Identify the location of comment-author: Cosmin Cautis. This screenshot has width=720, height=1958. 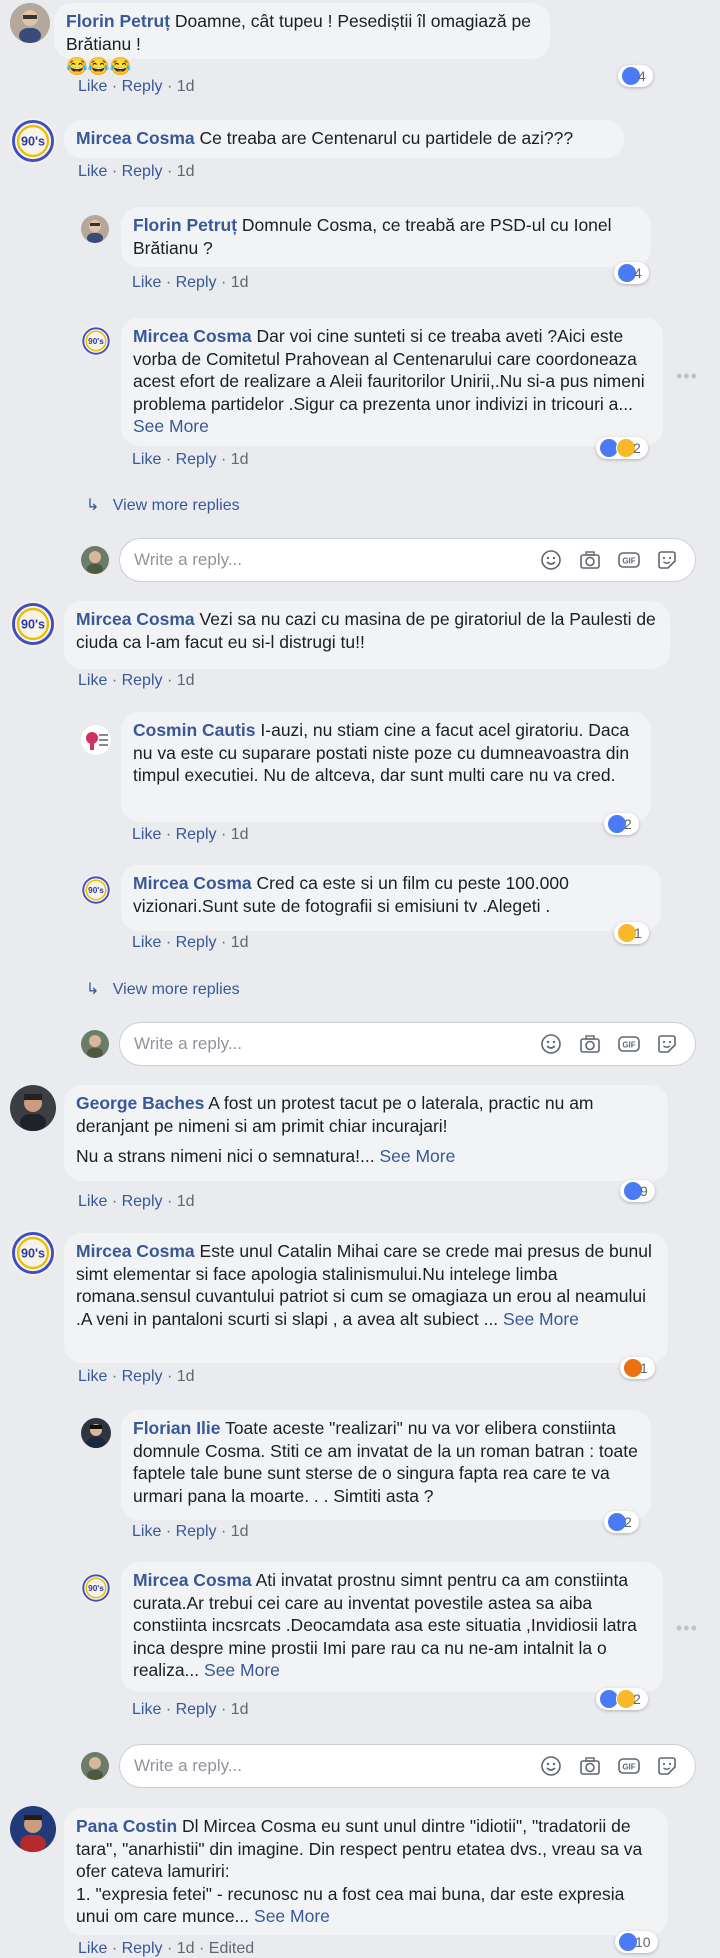
(194, 730).